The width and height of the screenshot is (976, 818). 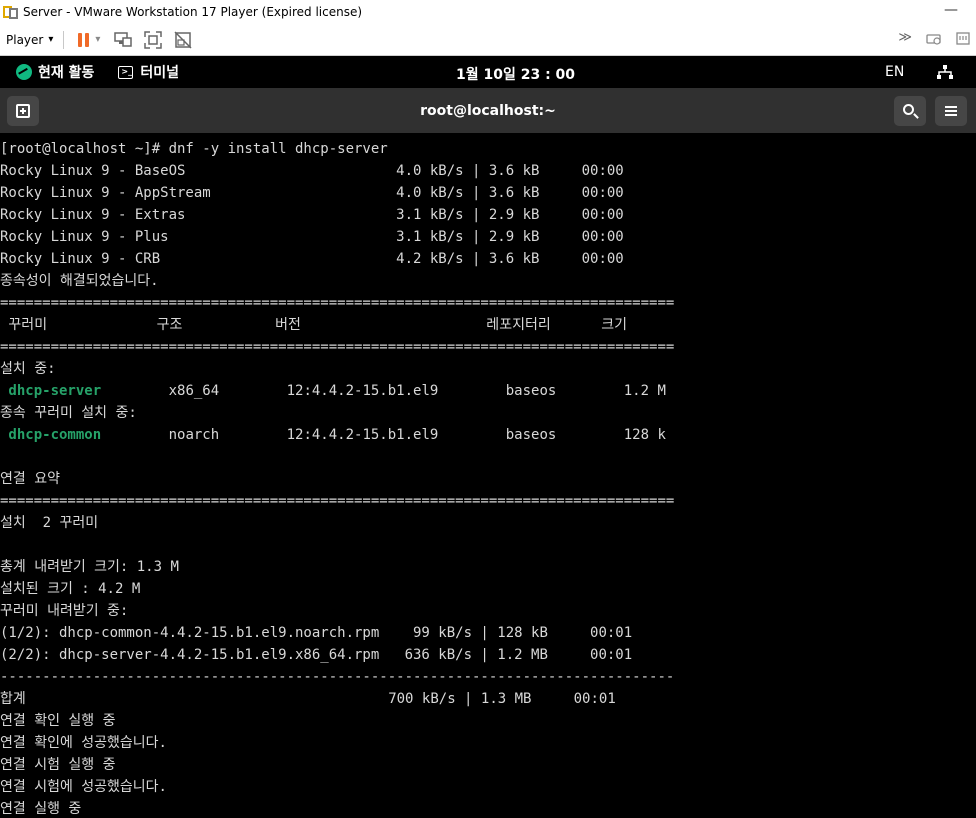 I want to click on terminal-line: 꾸러미 내려받기 중:, so click(x=64, y=611).